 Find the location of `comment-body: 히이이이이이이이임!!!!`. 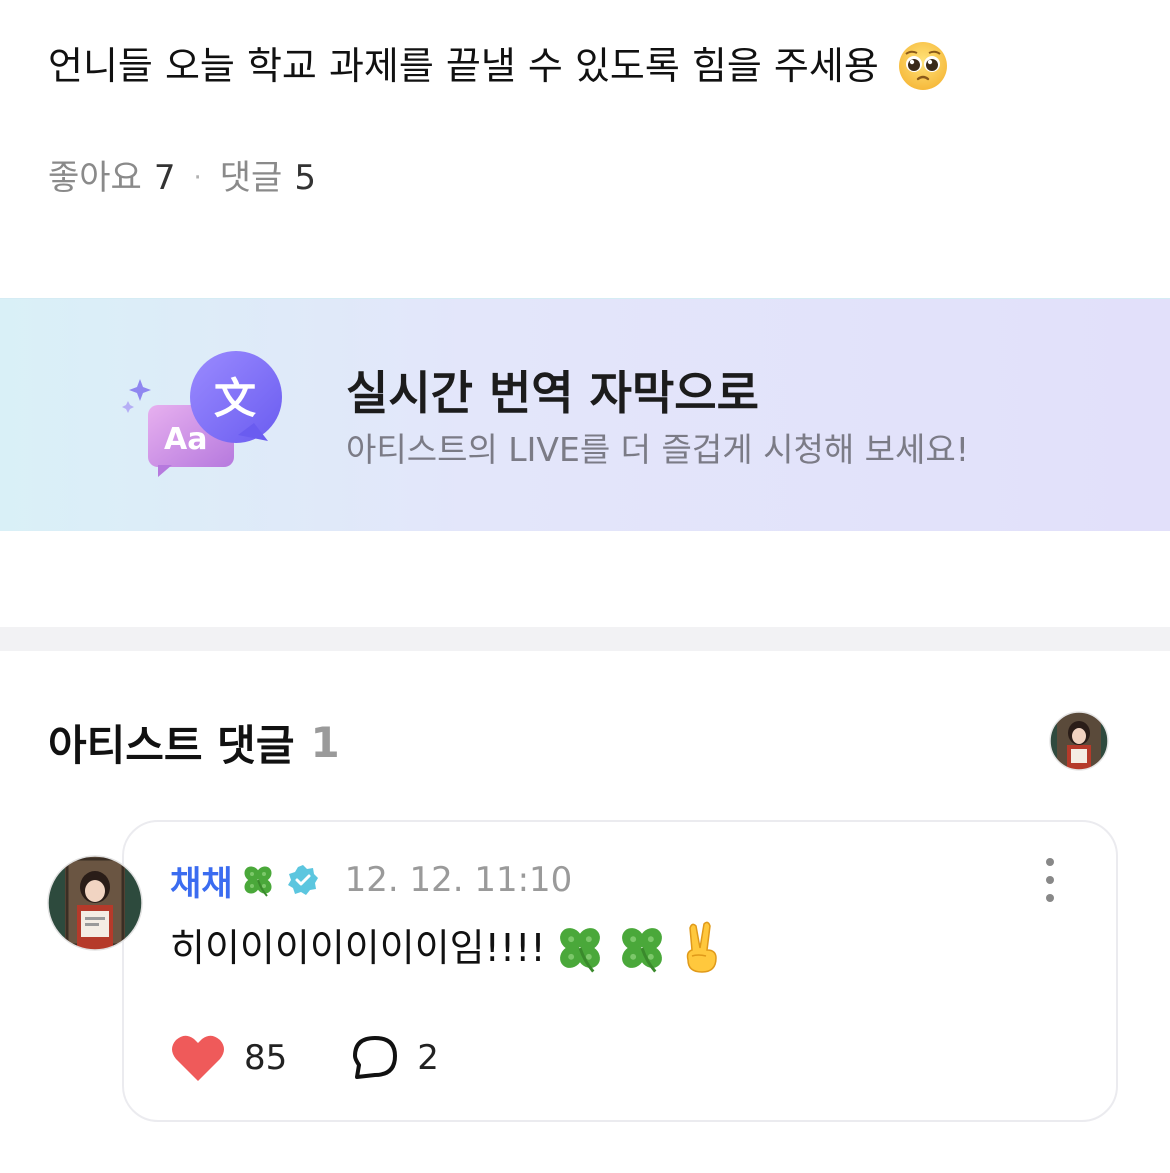

comment-body: 히이이이이이이이임!!!! is located at coordinates (448, 948).